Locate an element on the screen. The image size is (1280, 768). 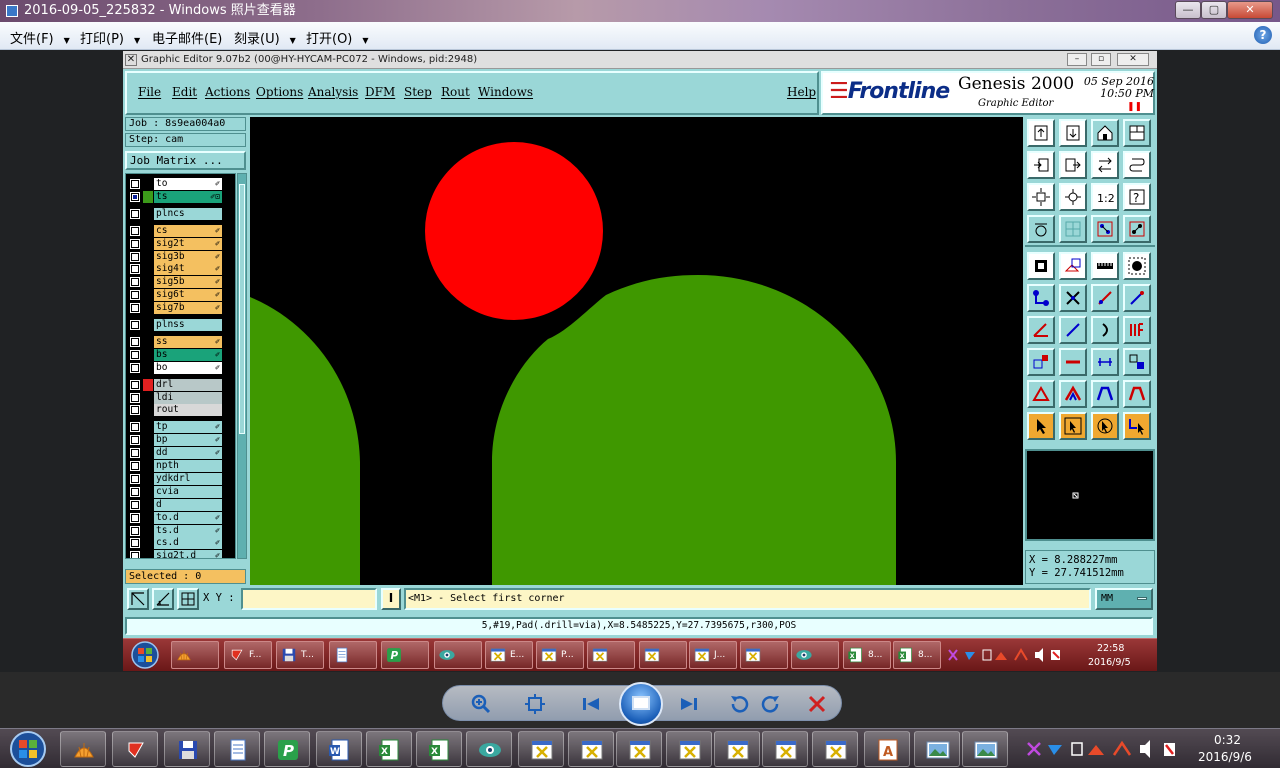
layer-out-button is located at coordinates (1073, 165).